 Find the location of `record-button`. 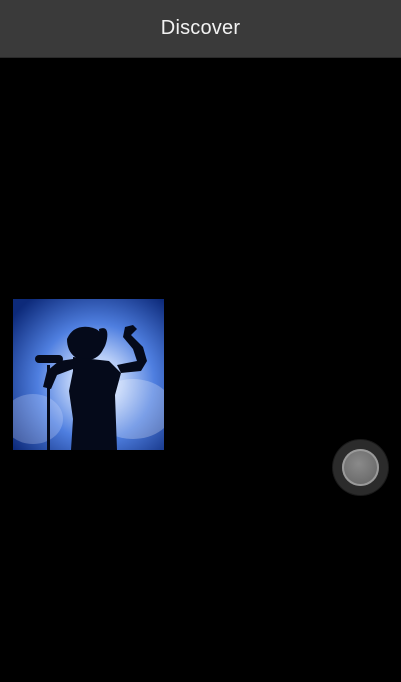

record-button is located at coordinates (360, 467).